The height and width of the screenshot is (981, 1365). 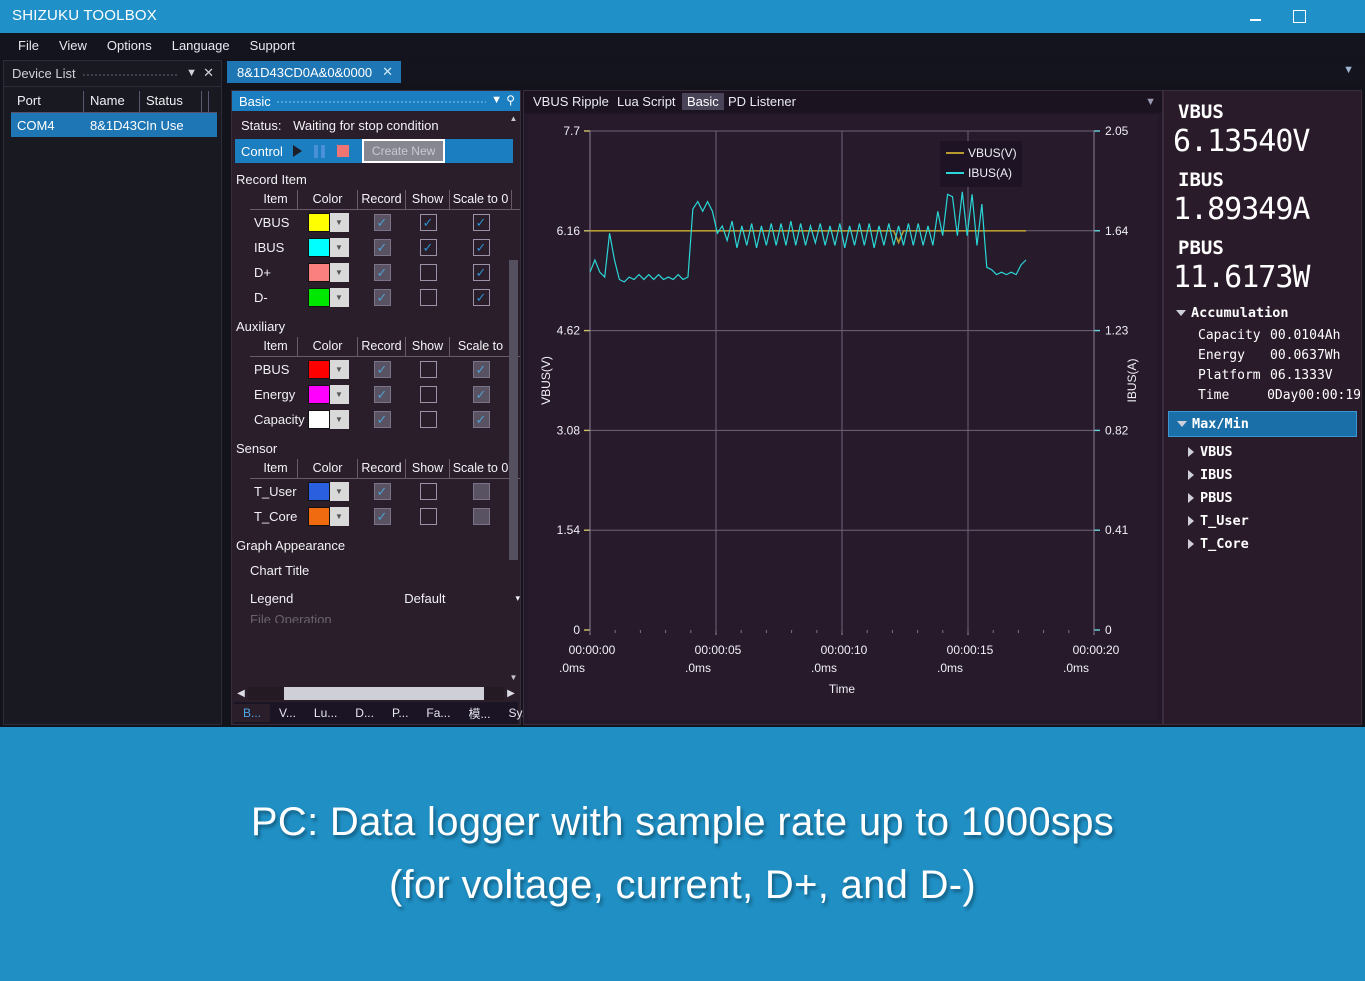 I want to click on play-icon, so click(x=297, y=151).